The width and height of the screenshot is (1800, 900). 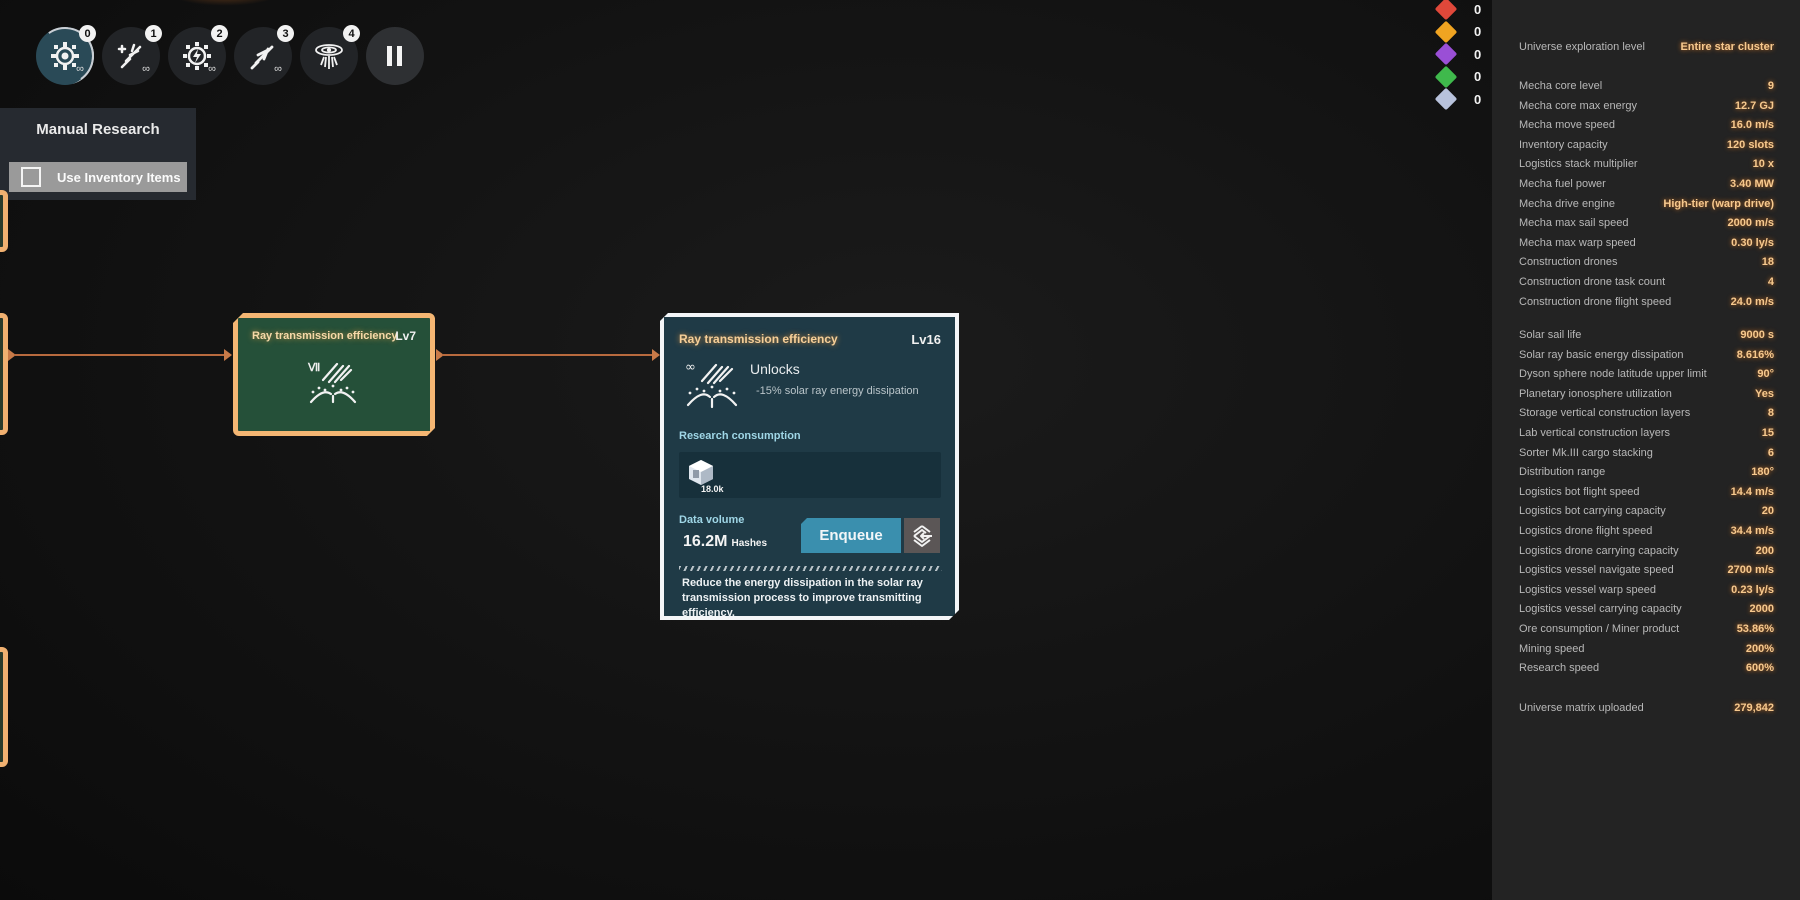 I want to click on pause-button, so click(x=395, y=56).